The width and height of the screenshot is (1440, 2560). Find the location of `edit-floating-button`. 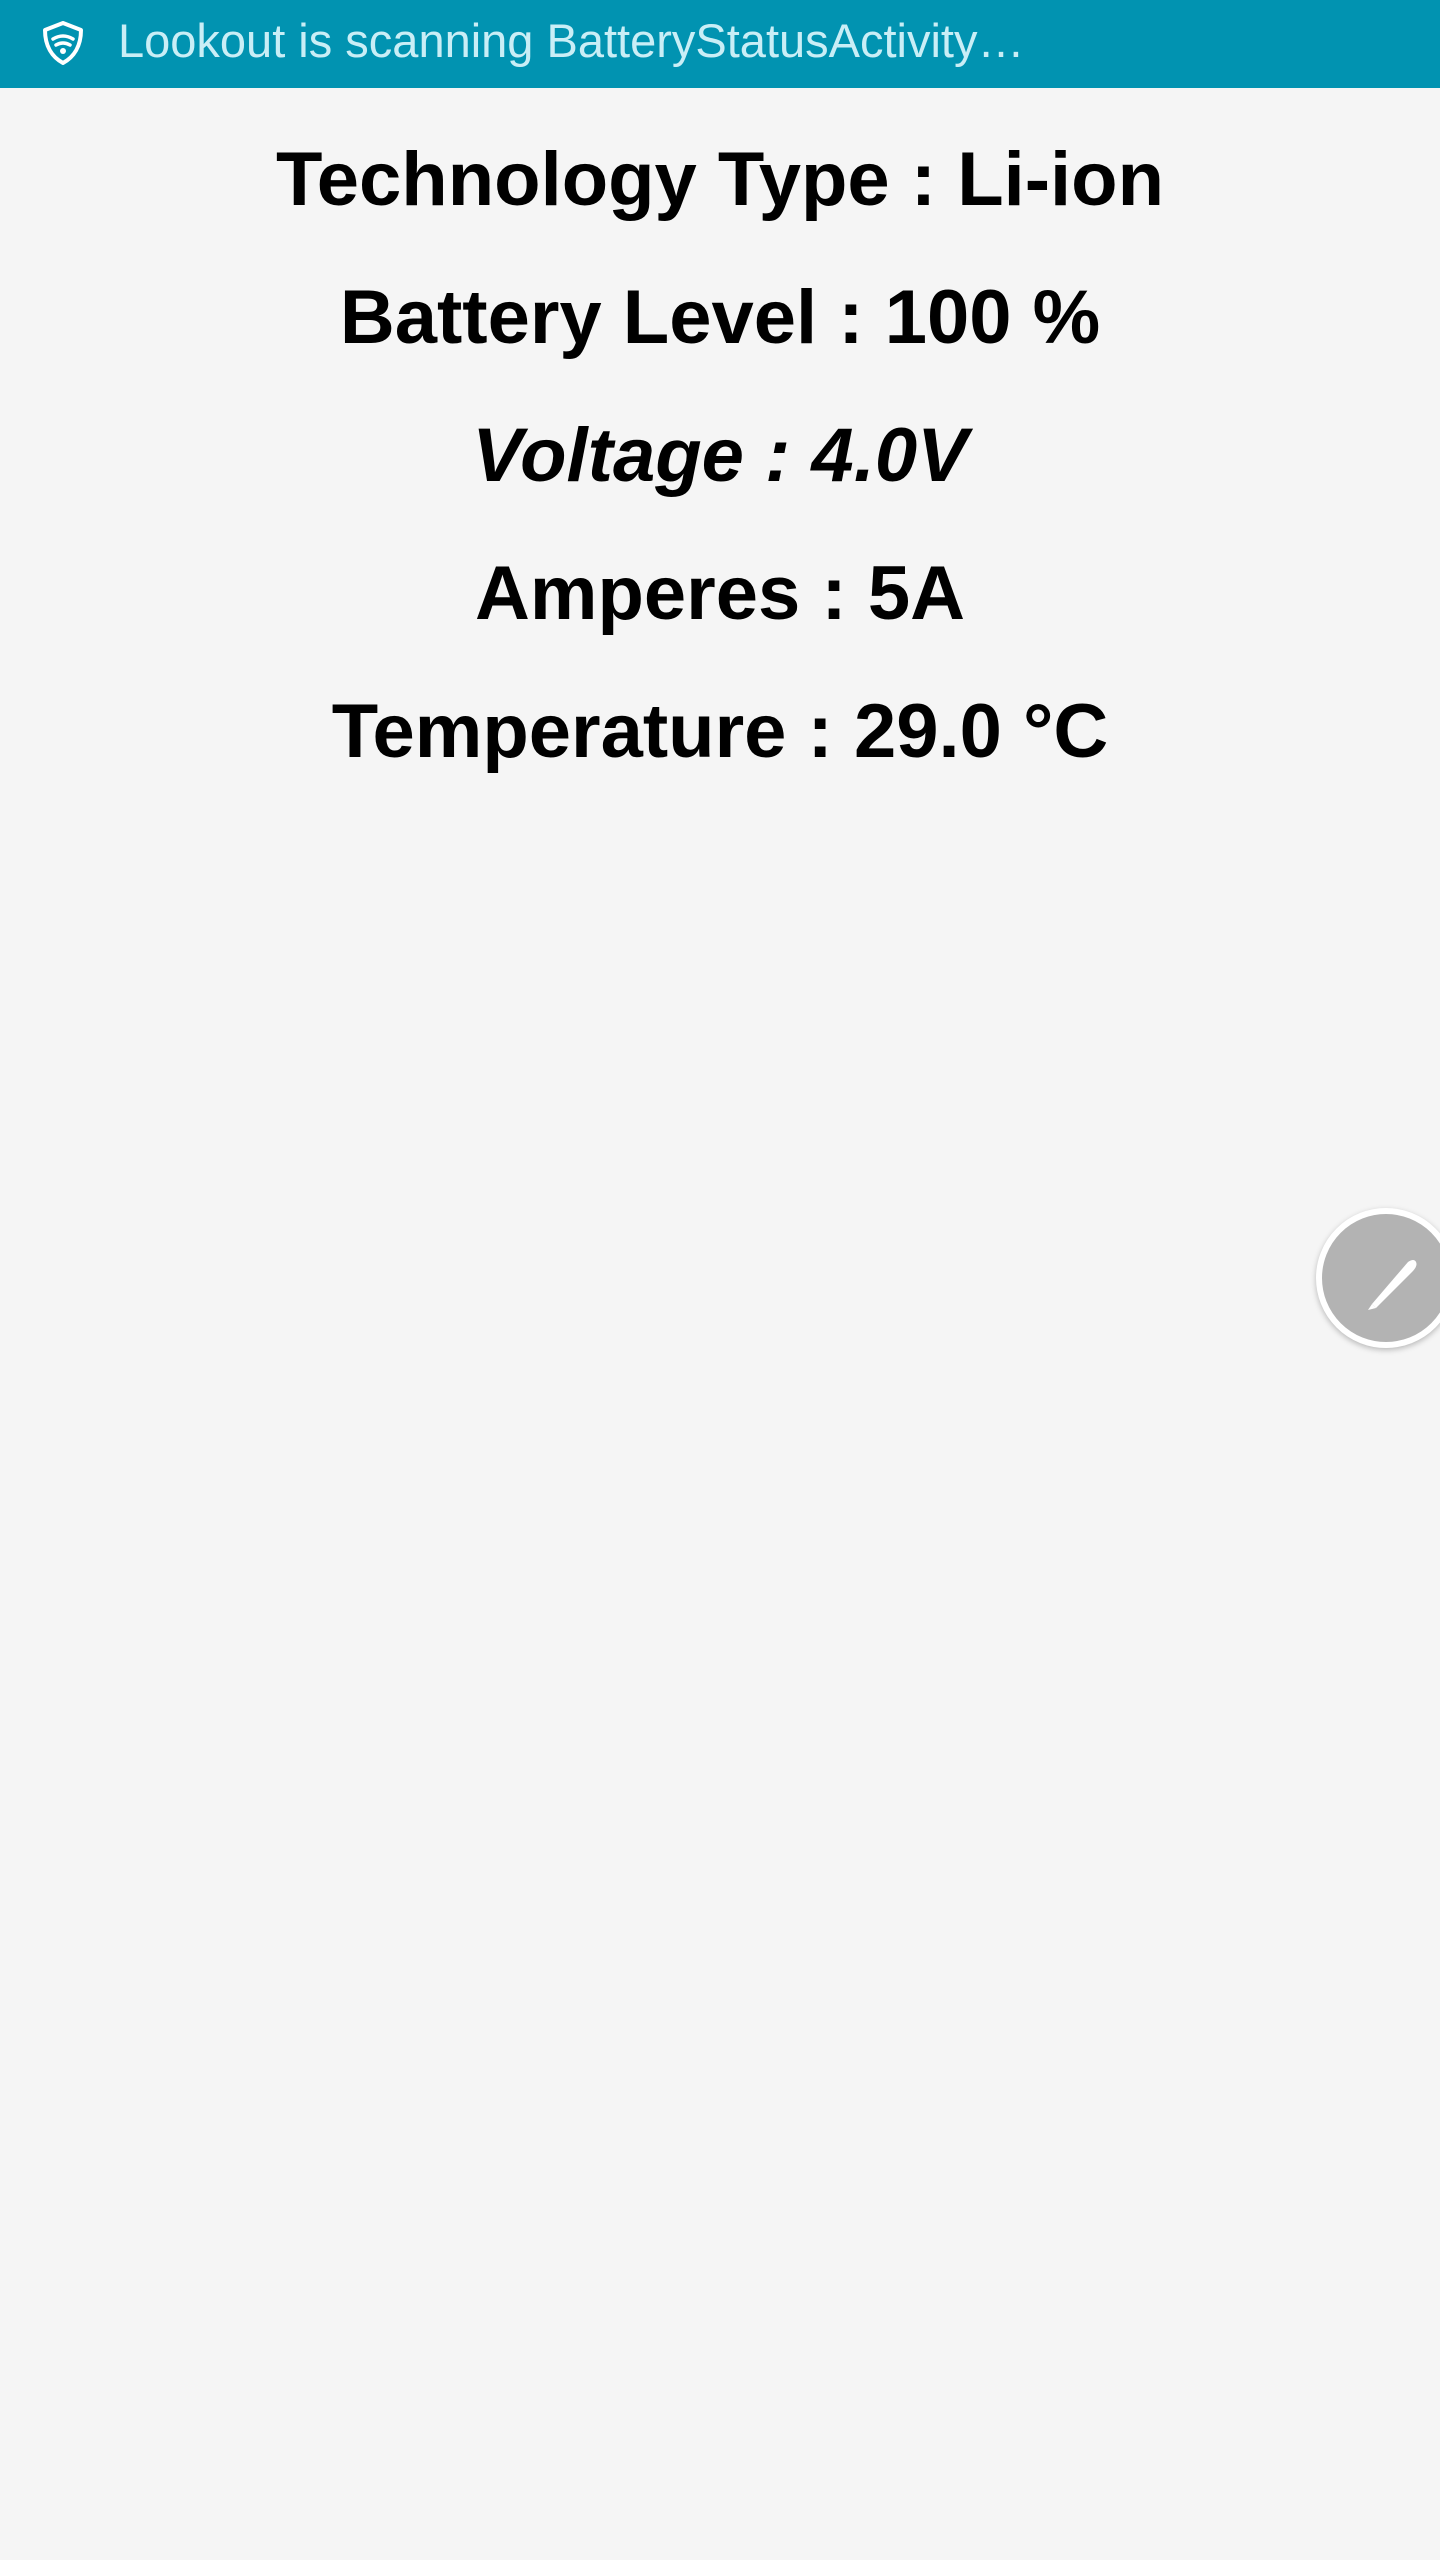

edit-floating-button is located at coordinates (1378, 1278).